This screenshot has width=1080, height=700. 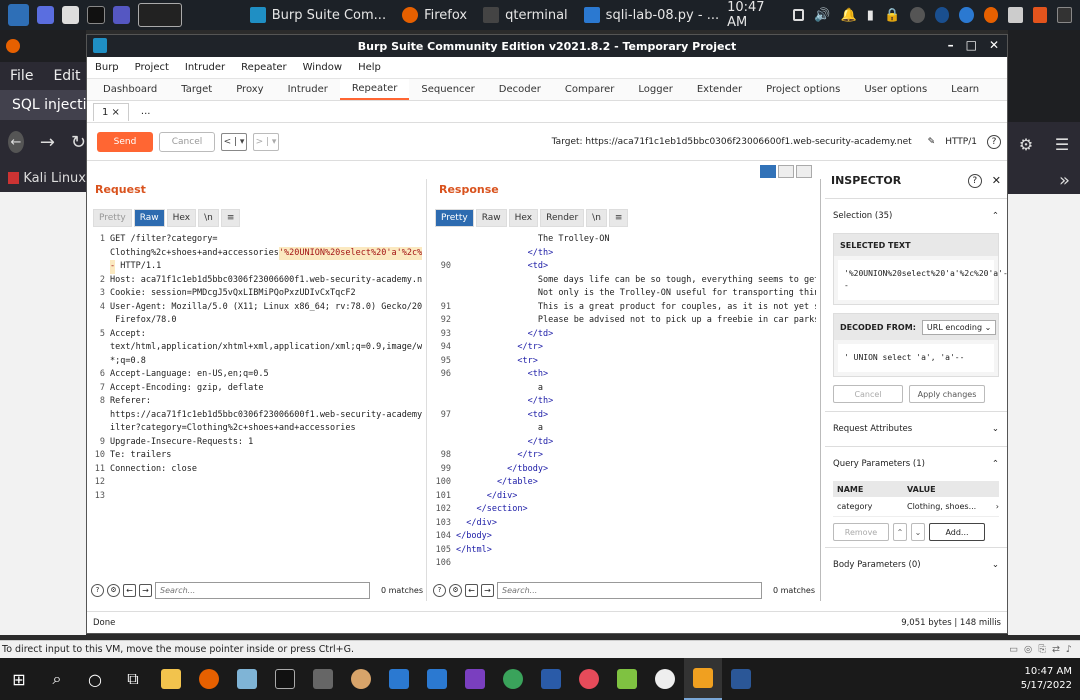 What do you see at coordinates (196, 89) in the screenshot?
I see `tab-target: Target` at bounding box center [196, 89].